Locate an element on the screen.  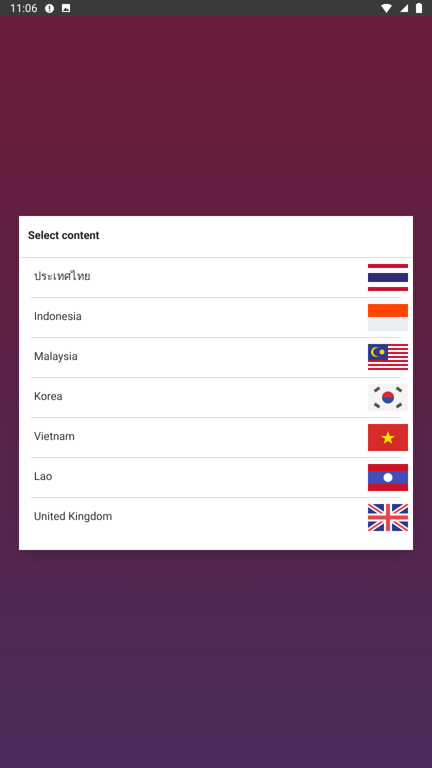
wifi-icon is located at coordinates (386, 8).